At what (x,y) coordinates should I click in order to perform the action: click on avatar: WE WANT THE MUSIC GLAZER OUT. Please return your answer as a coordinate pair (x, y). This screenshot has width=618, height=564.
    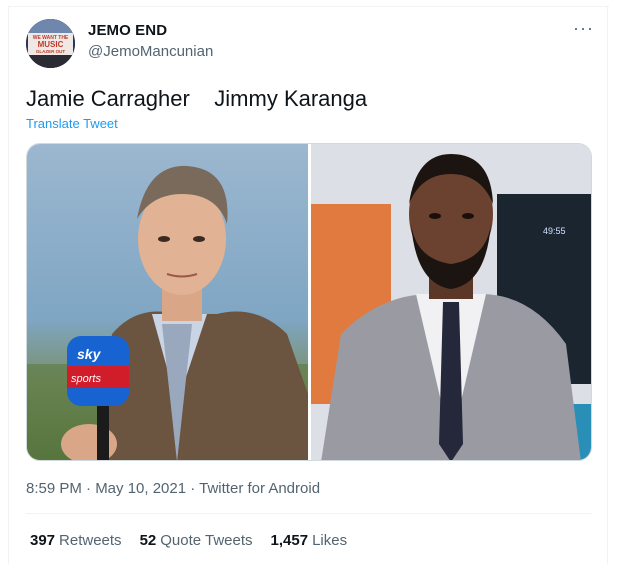
    Looking at the image, I should click on (50, 43).